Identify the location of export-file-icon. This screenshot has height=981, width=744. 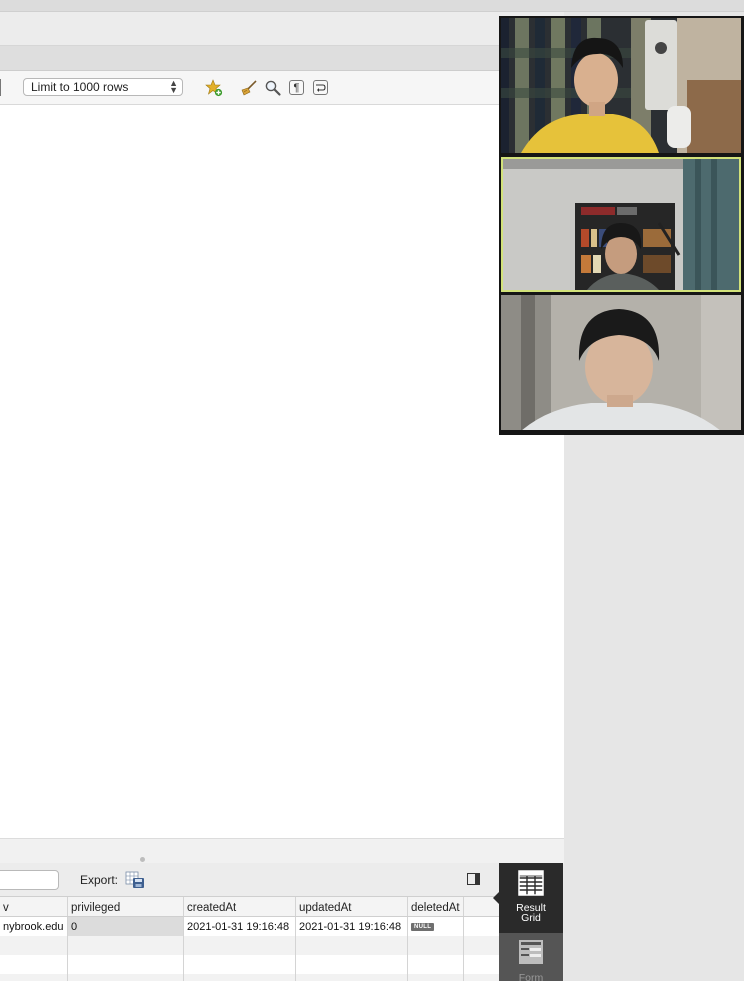
(135, 880).